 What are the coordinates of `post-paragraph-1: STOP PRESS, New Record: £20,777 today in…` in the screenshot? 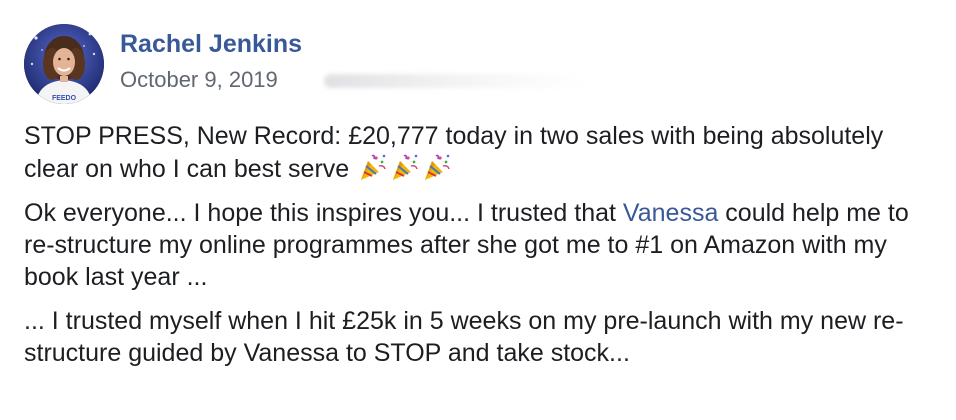 It's located at (484, 152).